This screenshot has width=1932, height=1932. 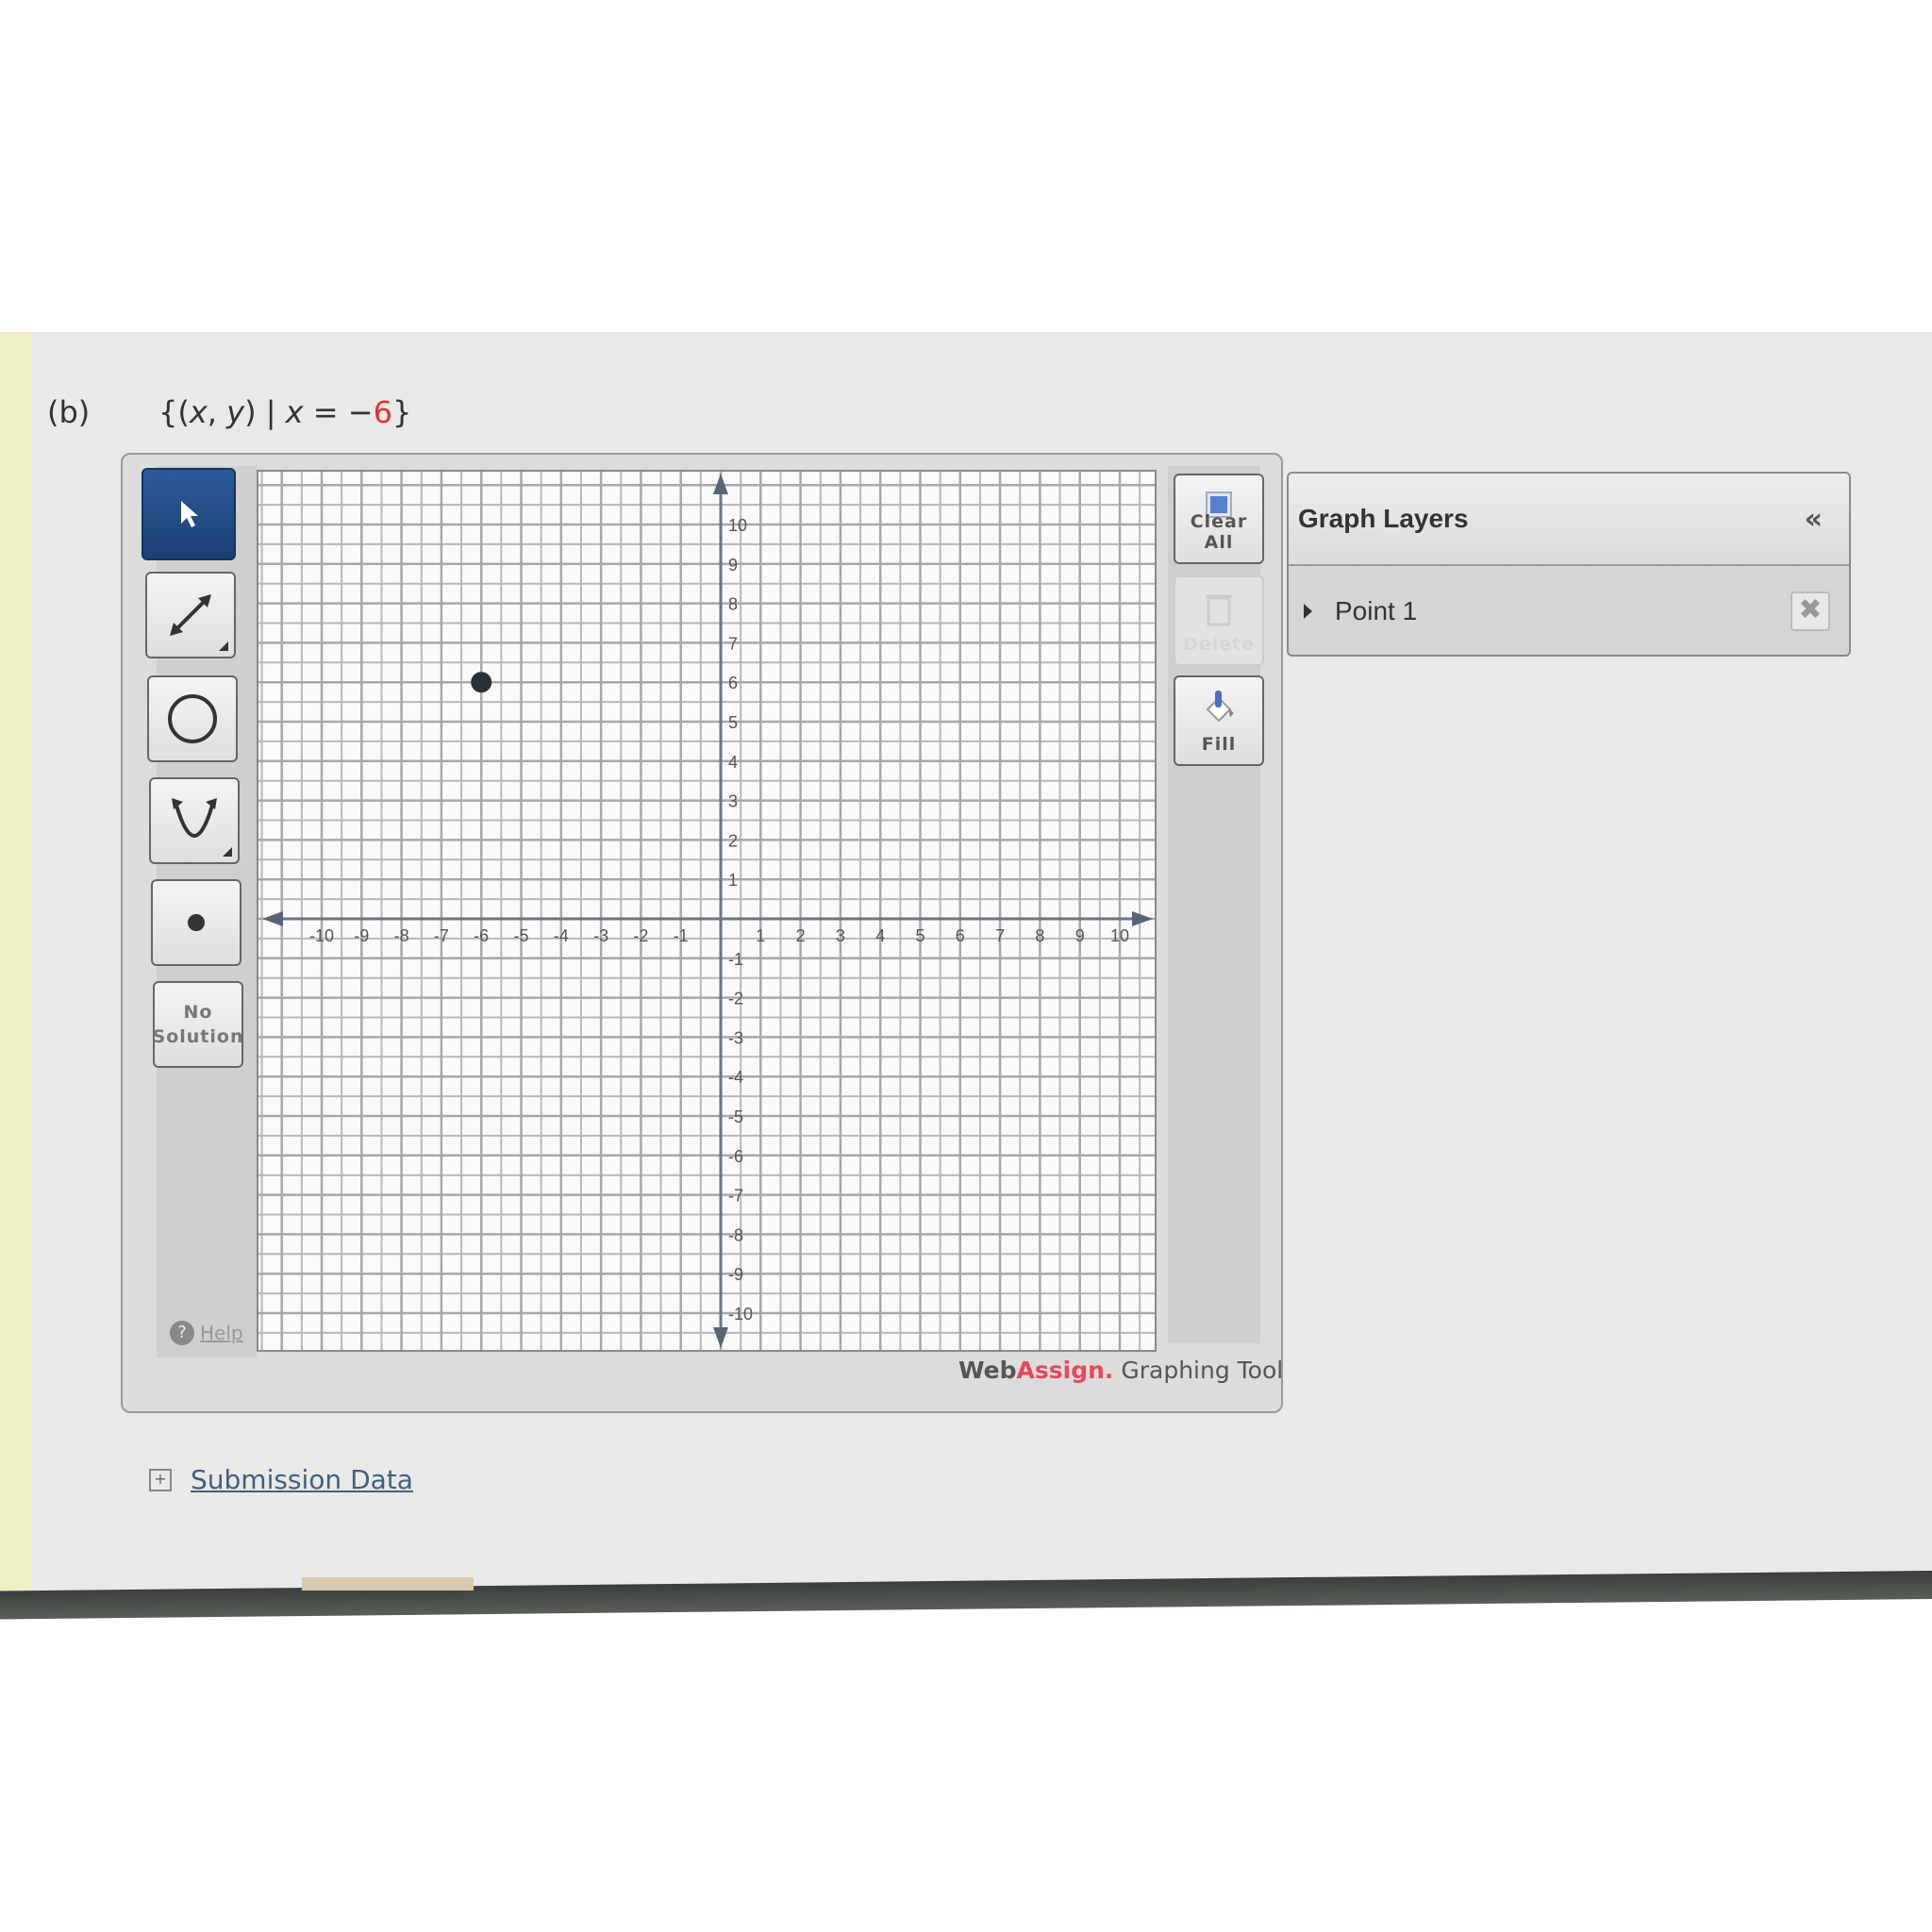 I want to click on expr-close: }, so click(x=402, y=412).